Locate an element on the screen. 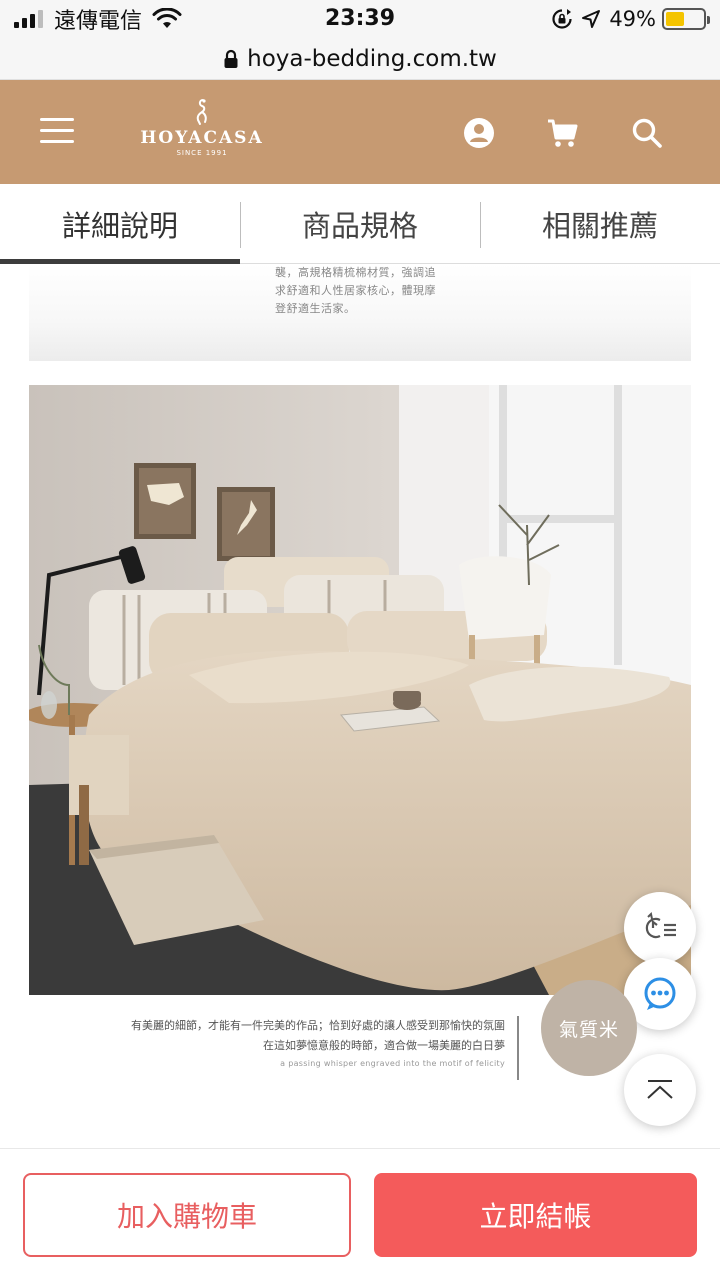 The width and height of the screenshot is (720, 1280). tab-details: 詳細說明 is located at coordinates (120, 224).